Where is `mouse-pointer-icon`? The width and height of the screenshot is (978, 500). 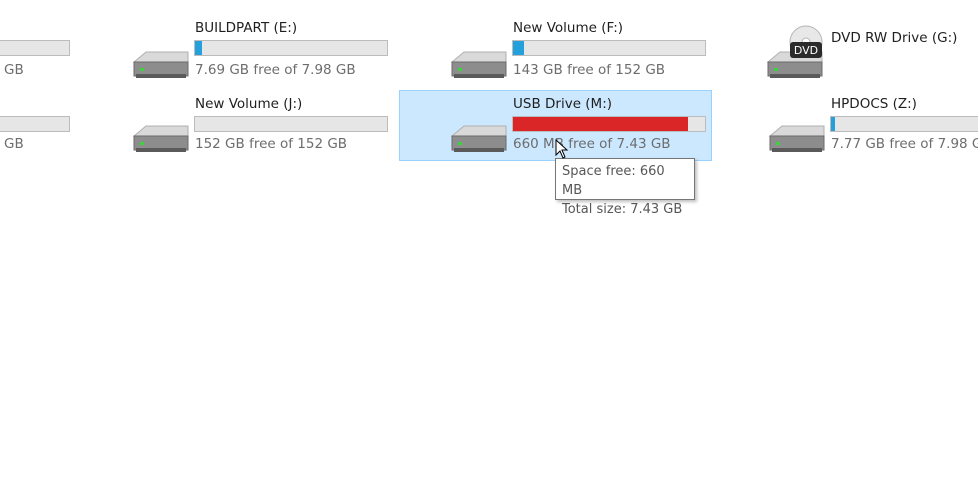
mouse-pointer-icon is located at coordinates (562, 149).